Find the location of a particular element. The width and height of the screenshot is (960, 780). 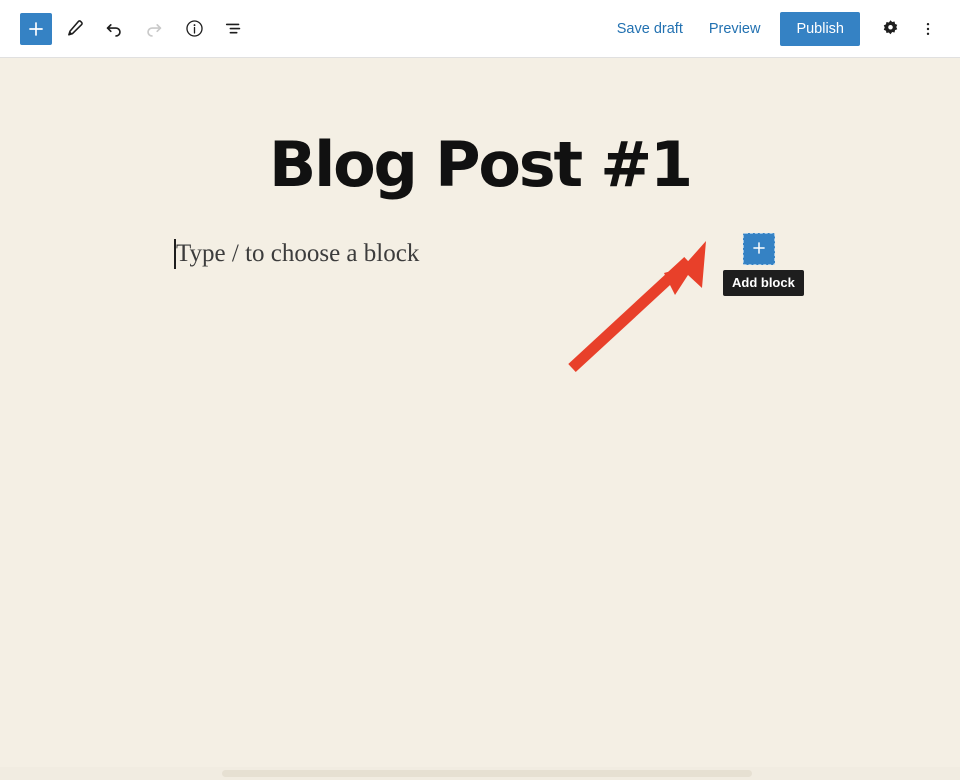

add-block-control: Add block is located at coordinates (763, 265).